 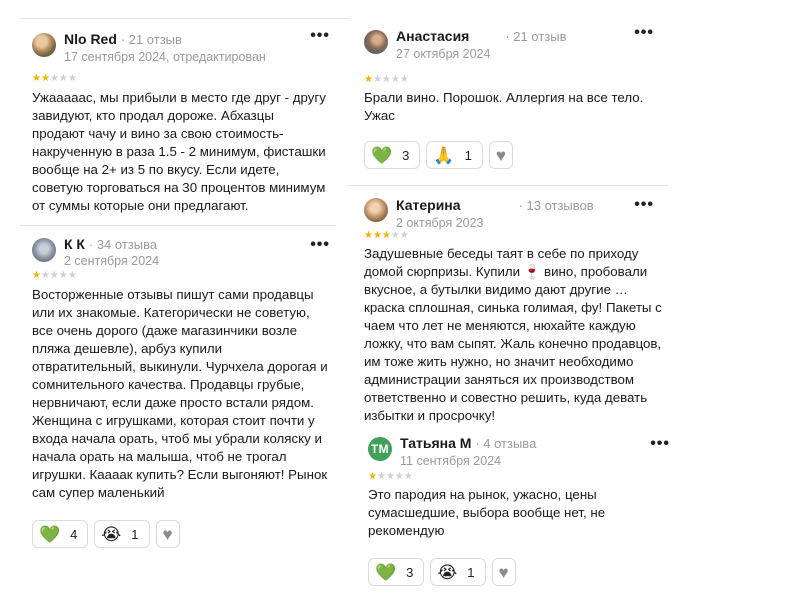 What do you see at coordinates (443, 54) in the screenshot?
I see `review-date: 27 октября 2024` at bounding box center [443, 54].